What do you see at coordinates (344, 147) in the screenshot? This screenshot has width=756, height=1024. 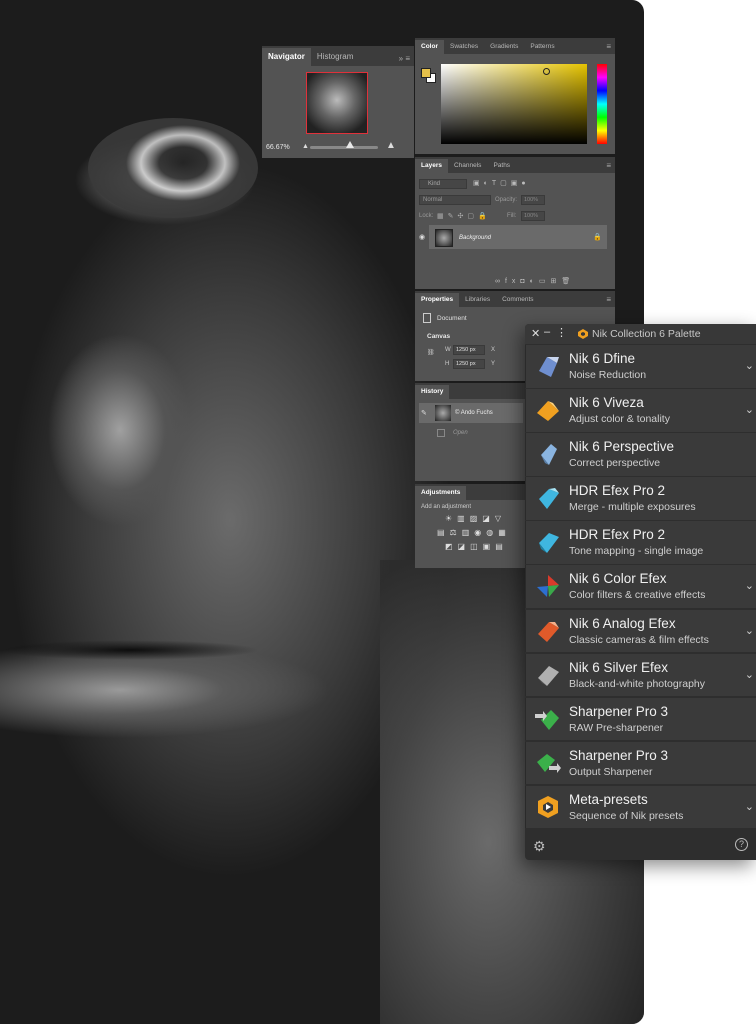 I see `navigator-zoom-slider` at bounding box center [344, 147].